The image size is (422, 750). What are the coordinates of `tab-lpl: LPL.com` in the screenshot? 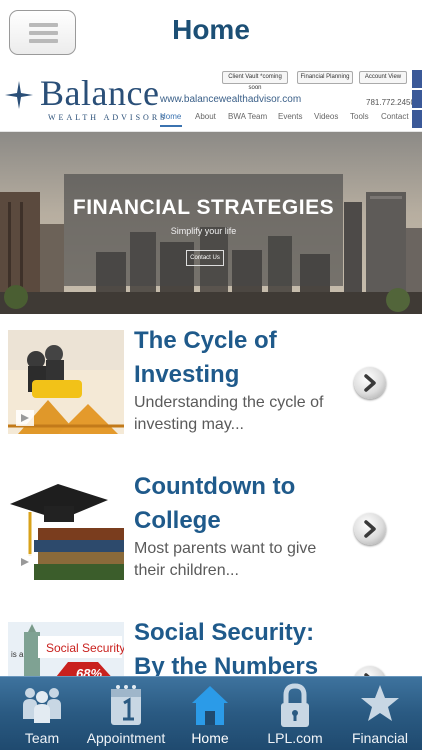 It's located at (295, 713).